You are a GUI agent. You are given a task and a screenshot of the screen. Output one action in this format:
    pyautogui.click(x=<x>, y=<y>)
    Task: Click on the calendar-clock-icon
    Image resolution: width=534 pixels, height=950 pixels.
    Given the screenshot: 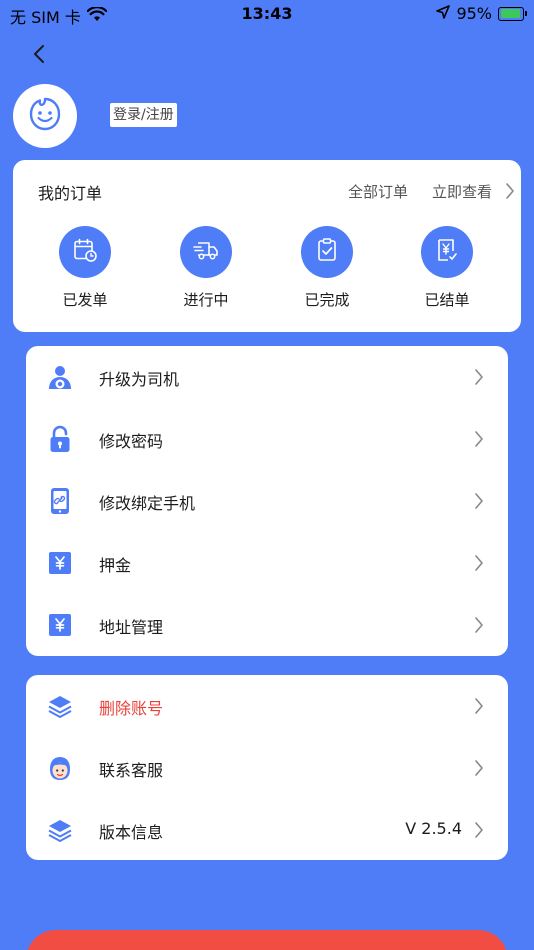 What is the action you would take?
    pyautogui.click(x=85, y=252)
    